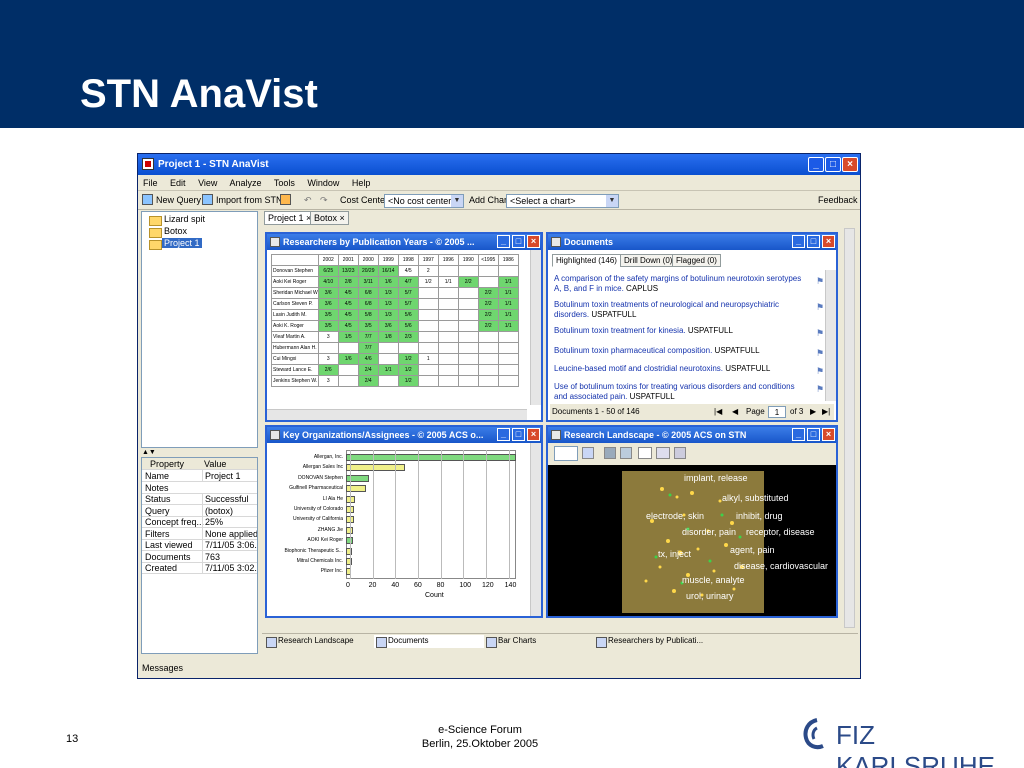  I want to click on grid-row: Vleaf Martin A. 3 1/5 7/7 1/8 2/3, so click(395, 337).